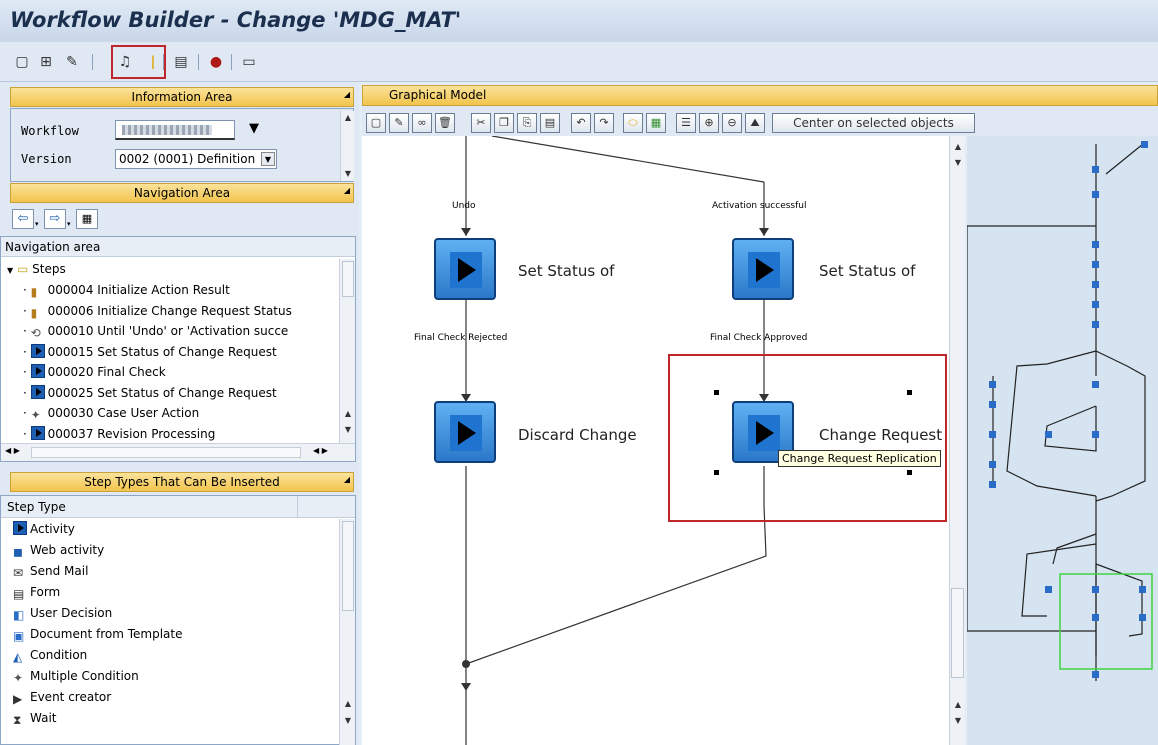 This screenshot has width=1158, height=745. I want to click on step-type-item: ◧ User Decision, so click(62, 613).